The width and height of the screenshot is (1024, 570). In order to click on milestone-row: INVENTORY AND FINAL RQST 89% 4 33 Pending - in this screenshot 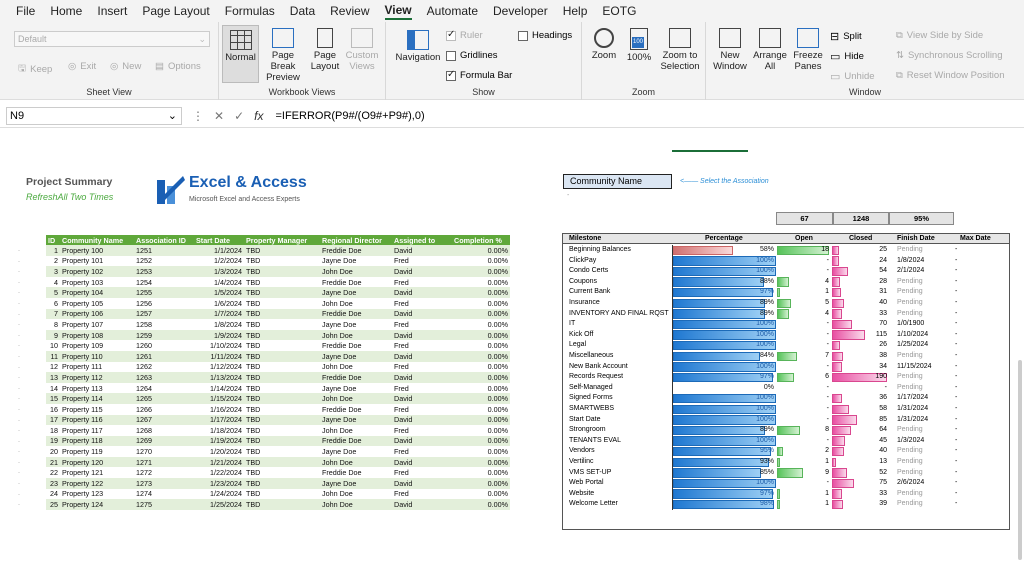, I will do `click(786, 314)`.